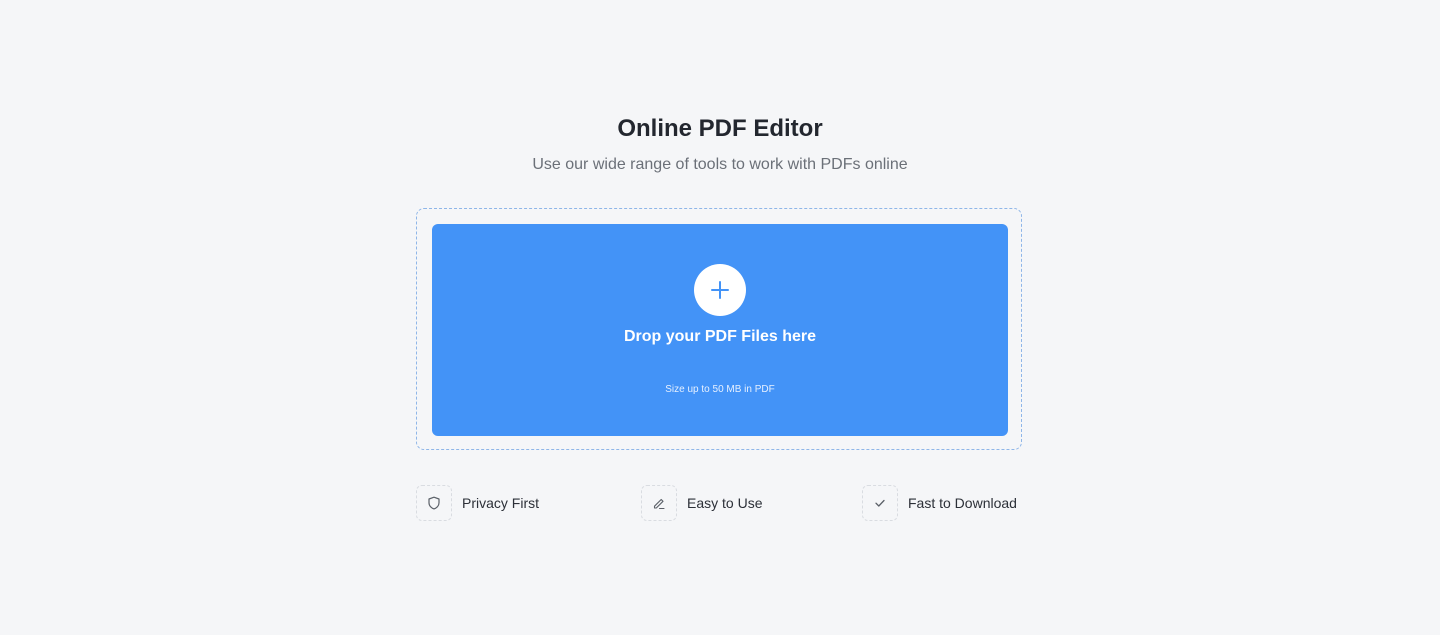 Image resolution: width=1440 pixels, height=635 pixels. I want to click on pencil-icon, so click(659, 503).